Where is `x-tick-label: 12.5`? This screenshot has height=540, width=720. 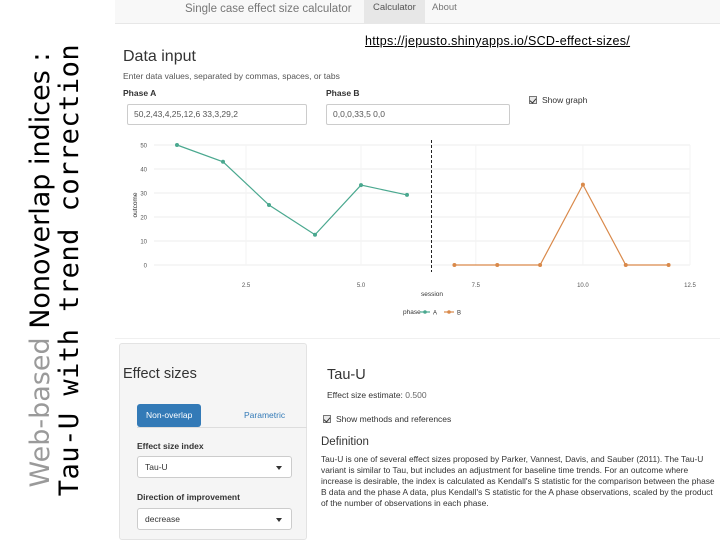
x-tick-label: 12.5 is located at coordinates (690, 286).